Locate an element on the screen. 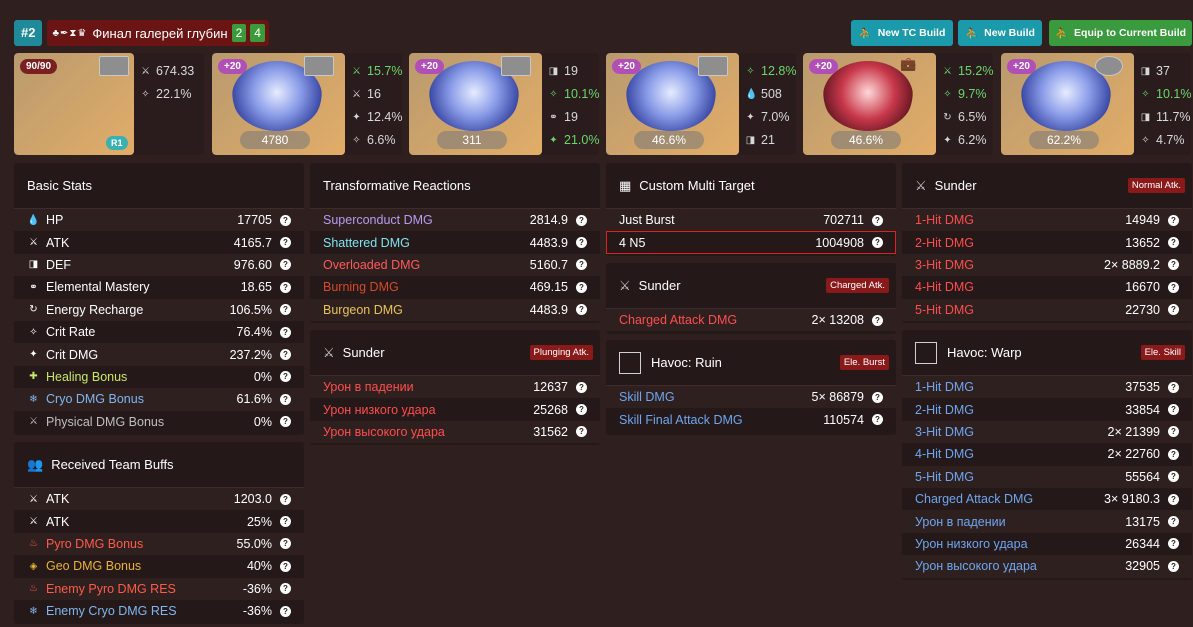  new-build-button: ⛹ New Build is located at coordinates (1000, 33).